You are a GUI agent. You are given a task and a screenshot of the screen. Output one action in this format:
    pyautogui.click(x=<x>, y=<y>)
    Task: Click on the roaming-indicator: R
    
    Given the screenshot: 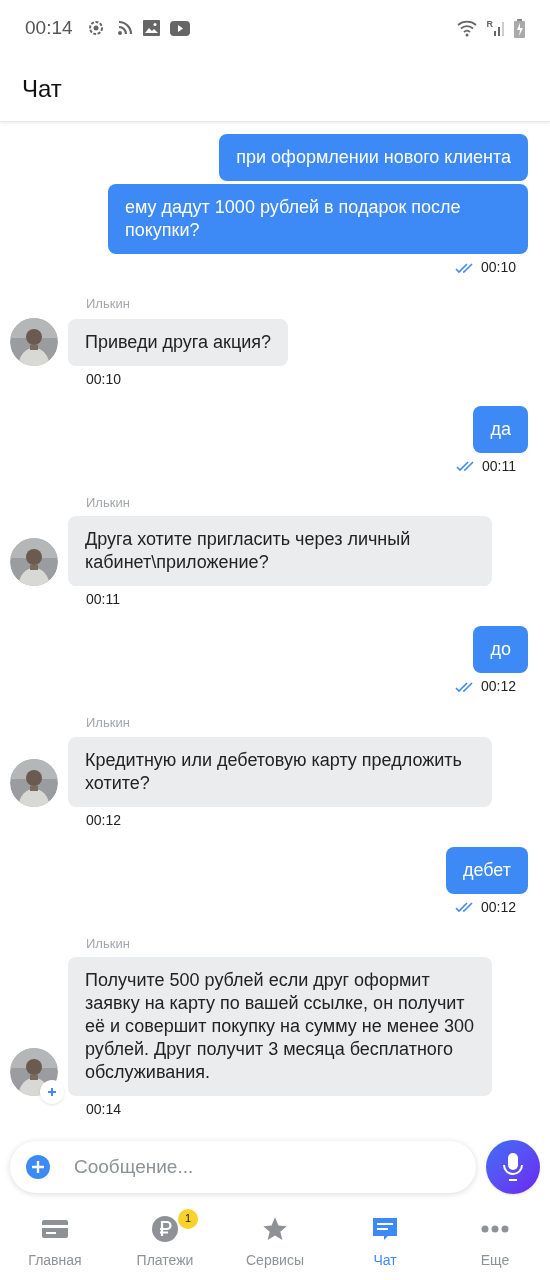 What is the action you would take?
    pyautogui.click(x=489, y=24)
    